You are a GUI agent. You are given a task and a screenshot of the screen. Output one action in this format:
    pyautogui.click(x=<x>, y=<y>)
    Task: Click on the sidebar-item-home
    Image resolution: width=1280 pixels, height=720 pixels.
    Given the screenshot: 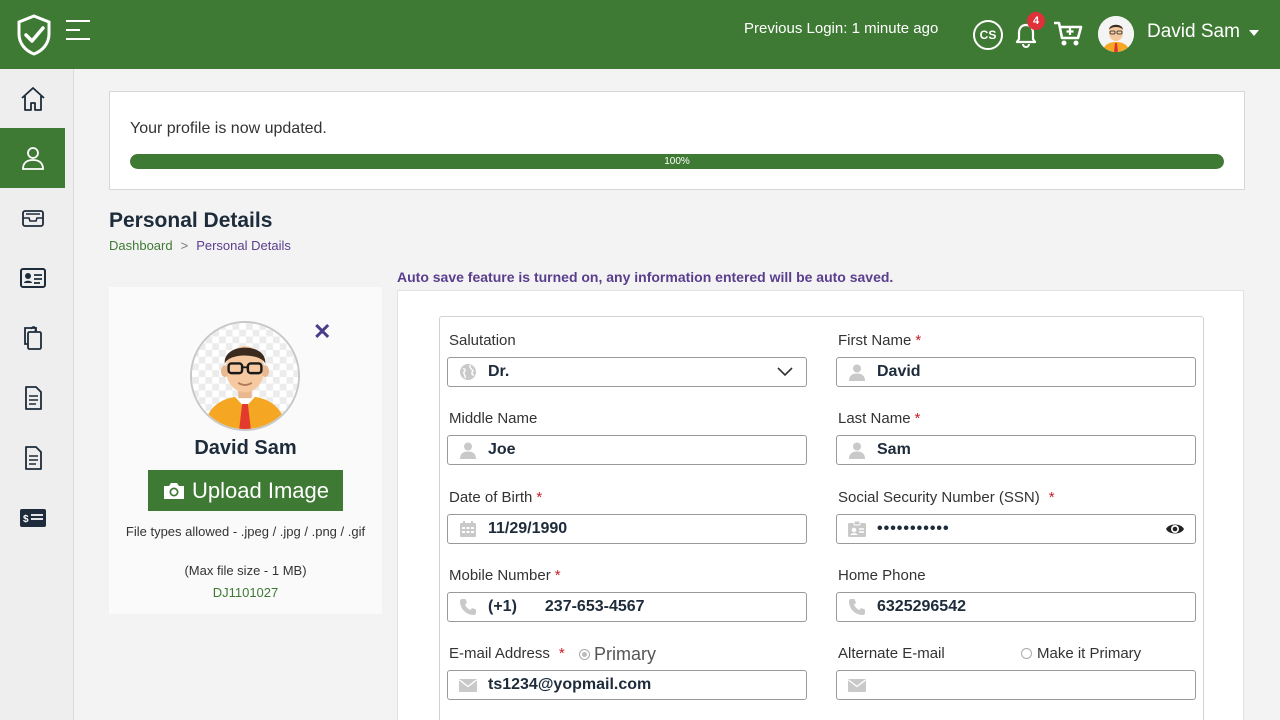 What is the action you would take?
    pyautogui.click(x=32, y=99)
    